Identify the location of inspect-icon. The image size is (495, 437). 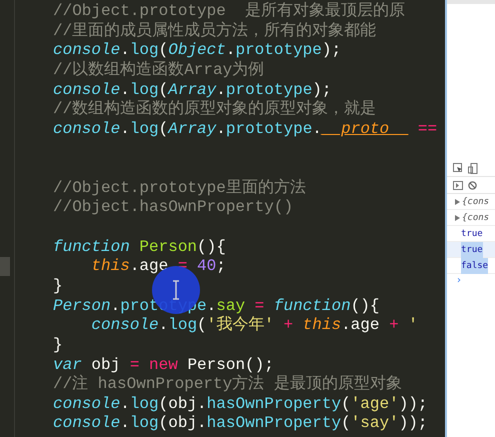
(458, 168).